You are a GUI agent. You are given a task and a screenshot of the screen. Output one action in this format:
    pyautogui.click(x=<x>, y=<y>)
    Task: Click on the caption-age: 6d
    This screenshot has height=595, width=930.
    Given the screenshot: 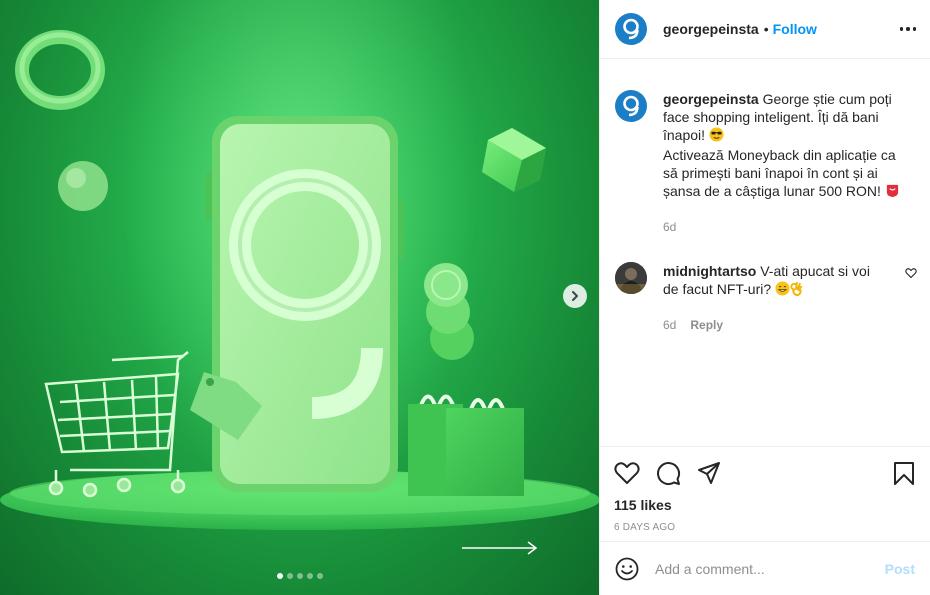 What is the action you would take?
    pyautogui.click(x=669, y=227)
    